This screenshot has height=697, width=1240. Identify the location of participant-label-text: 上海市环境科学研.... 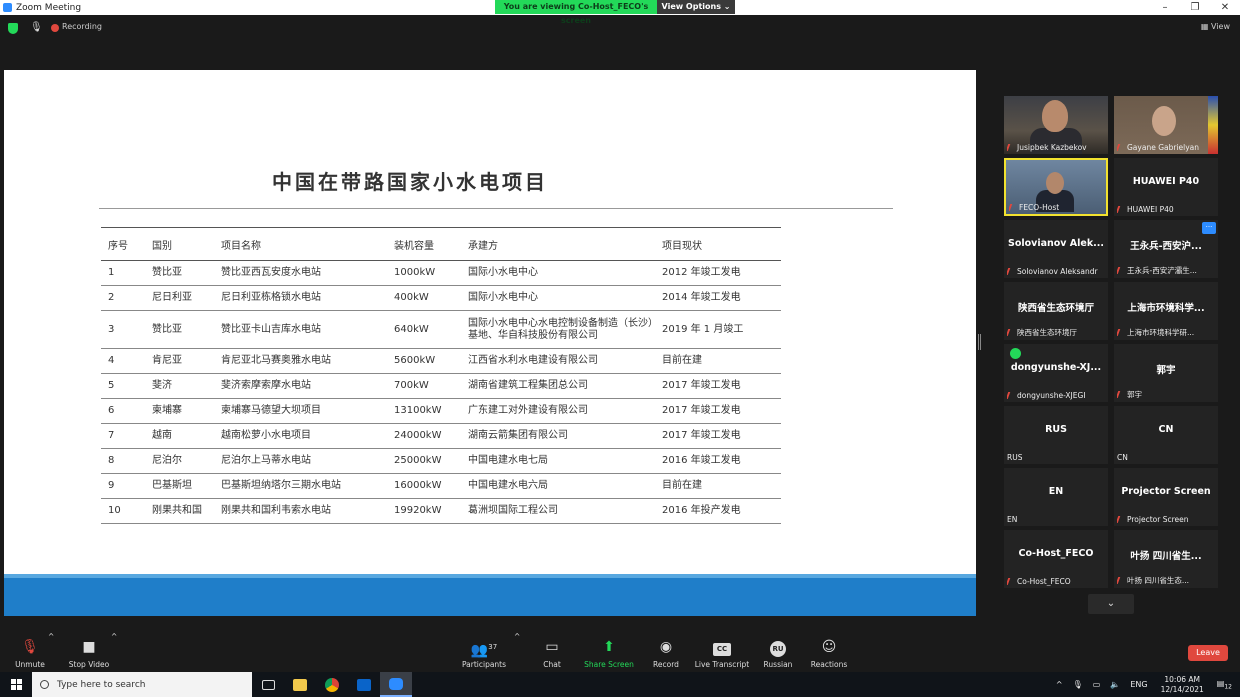
(1161, 332).